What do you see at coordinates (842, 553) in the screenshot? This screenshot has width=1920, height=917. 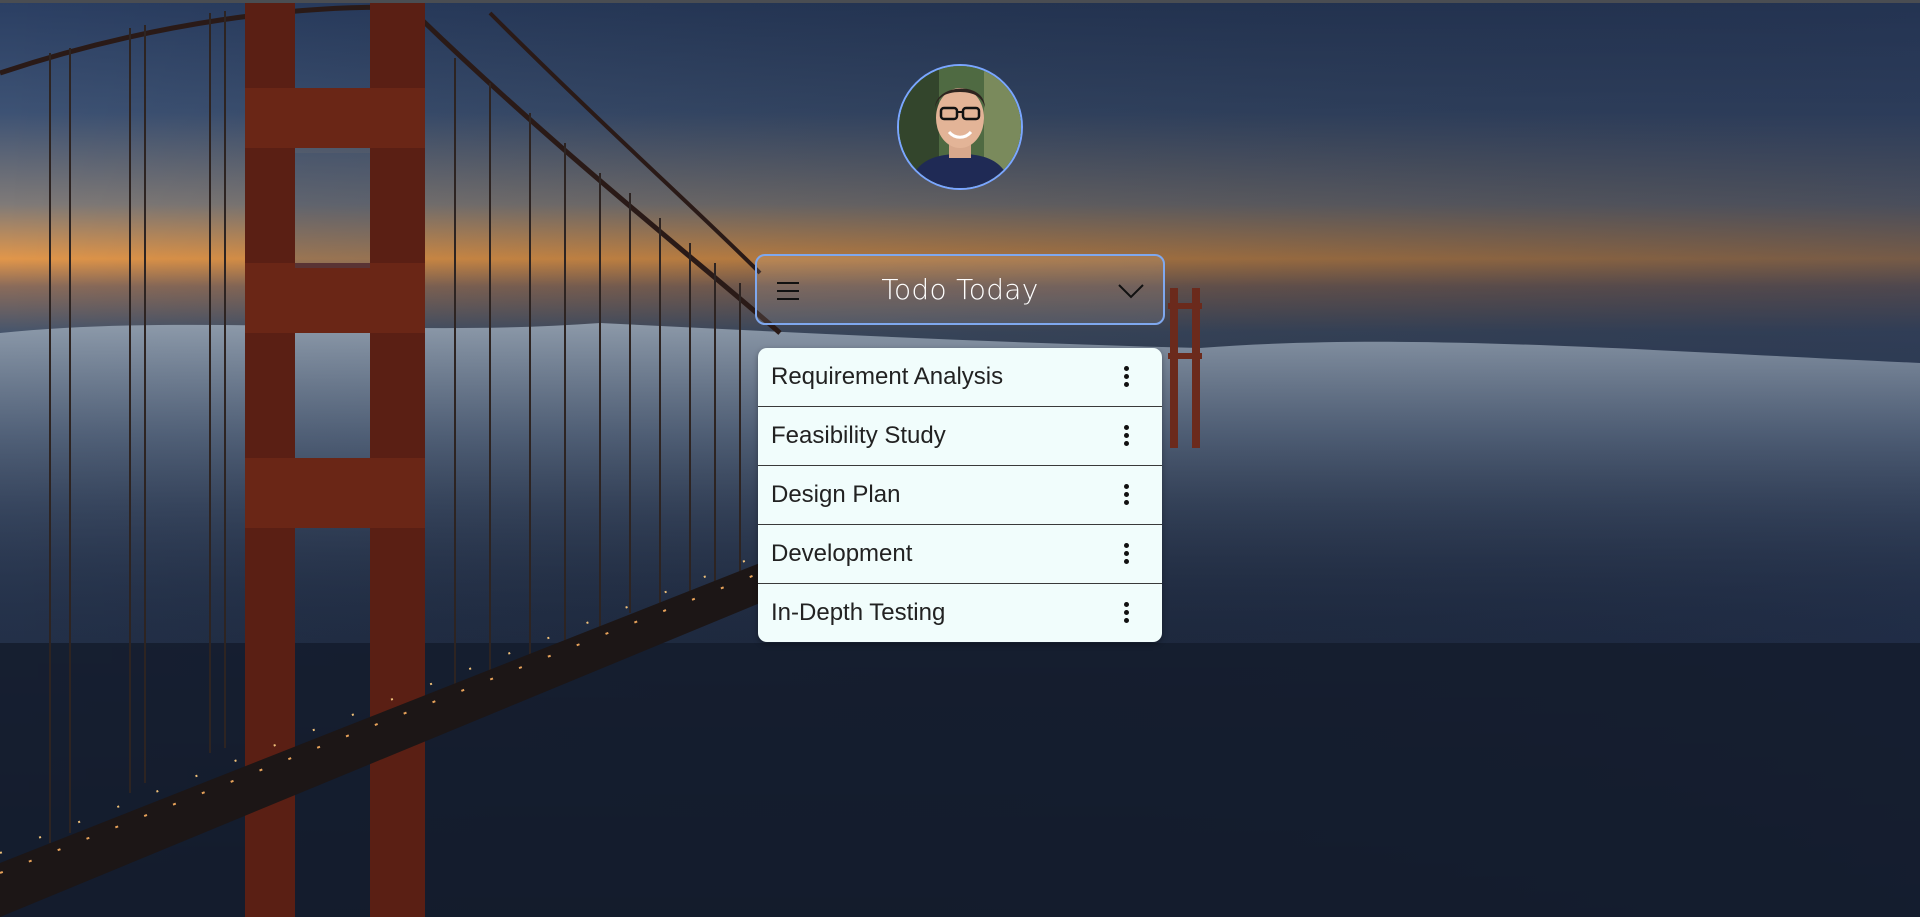 I see `todo-item-label: Development` at bounding box center [842, 553].